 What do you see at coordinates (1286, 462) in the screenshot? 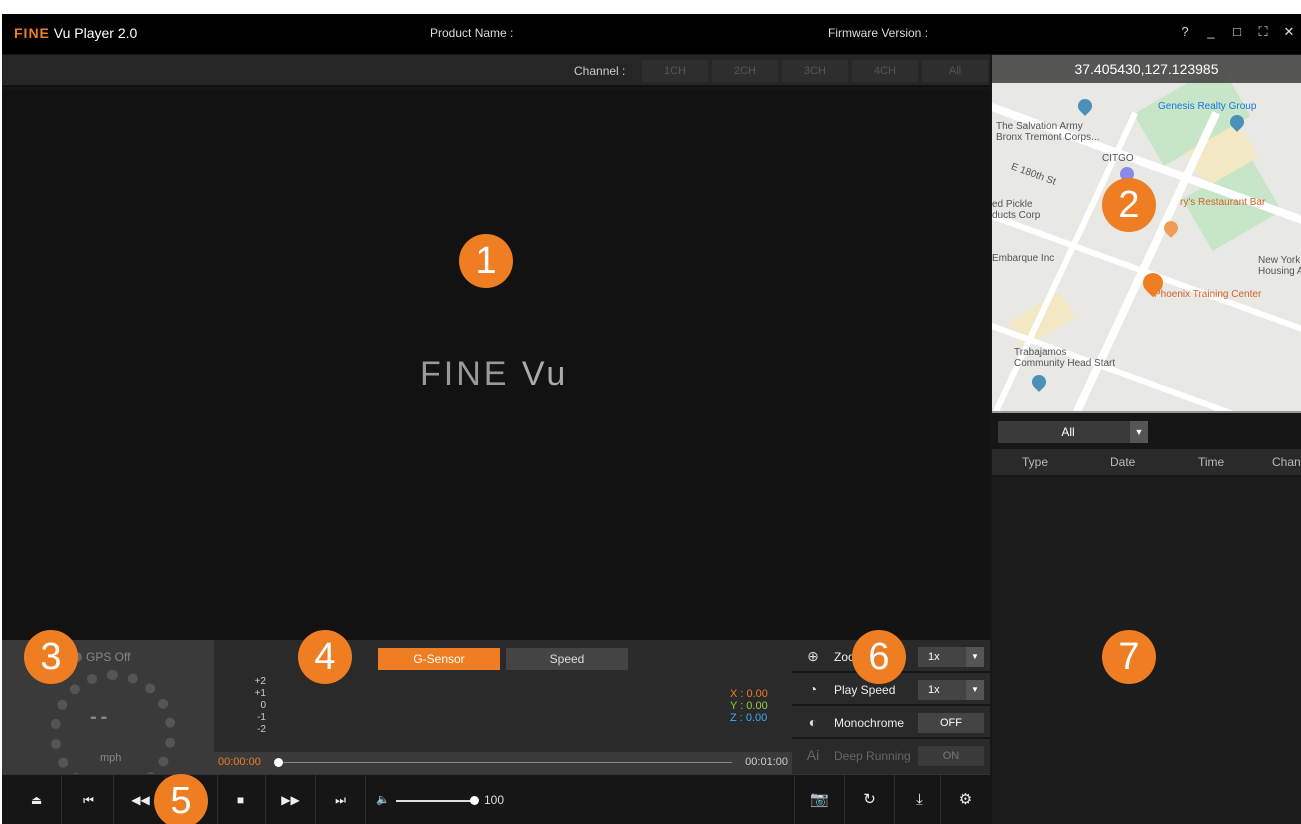
I see `column-header-channel: Channel` at bounding box center [1286, 462].